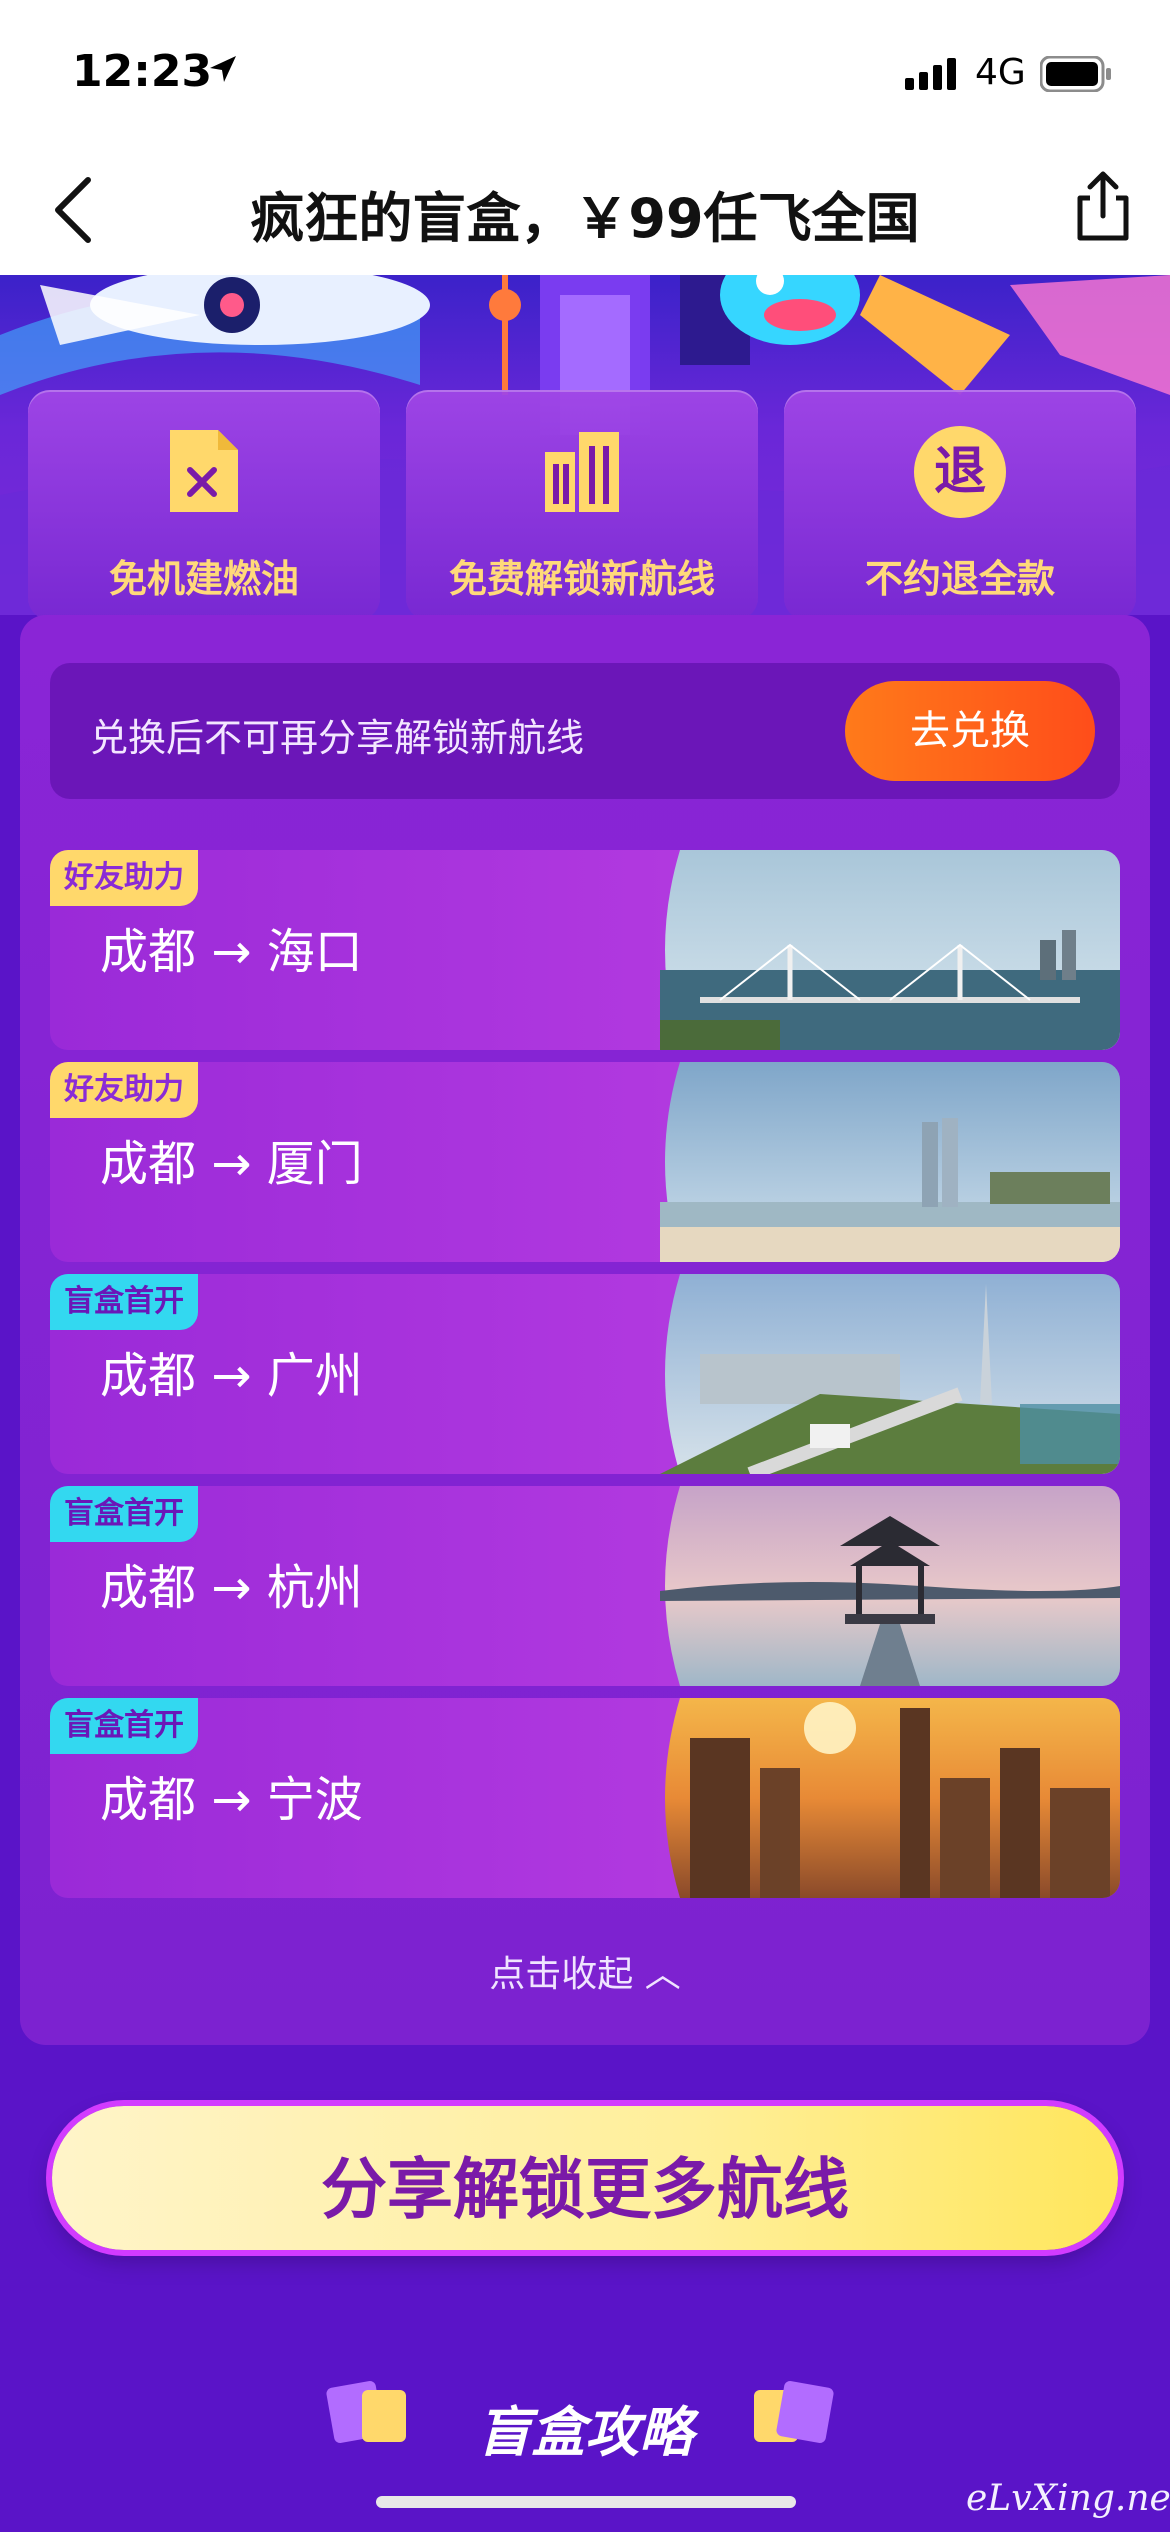 The height and width of the screenshot is (2532, 1170). What do you see at coordinates (231, 1800) in the screenshot?
I see `route-label: 成都 → 宁波` at bounding box center [231, 1800].